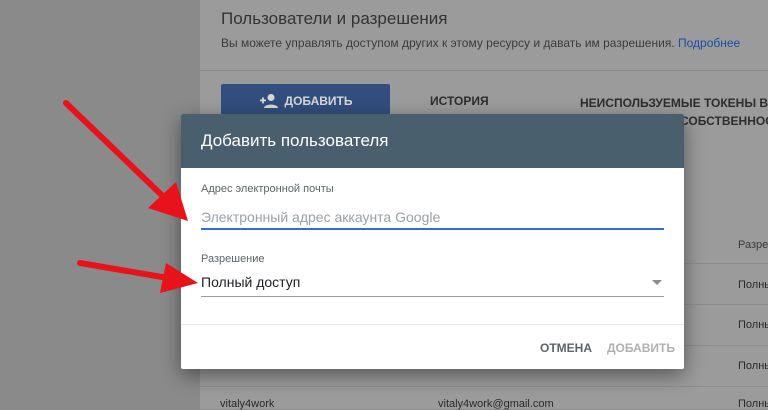 The image size is (768, 410). Describe the element at coordinates (334, 18) in the screenshot. I see `page-title: Пользователи и разрешения` at that location.